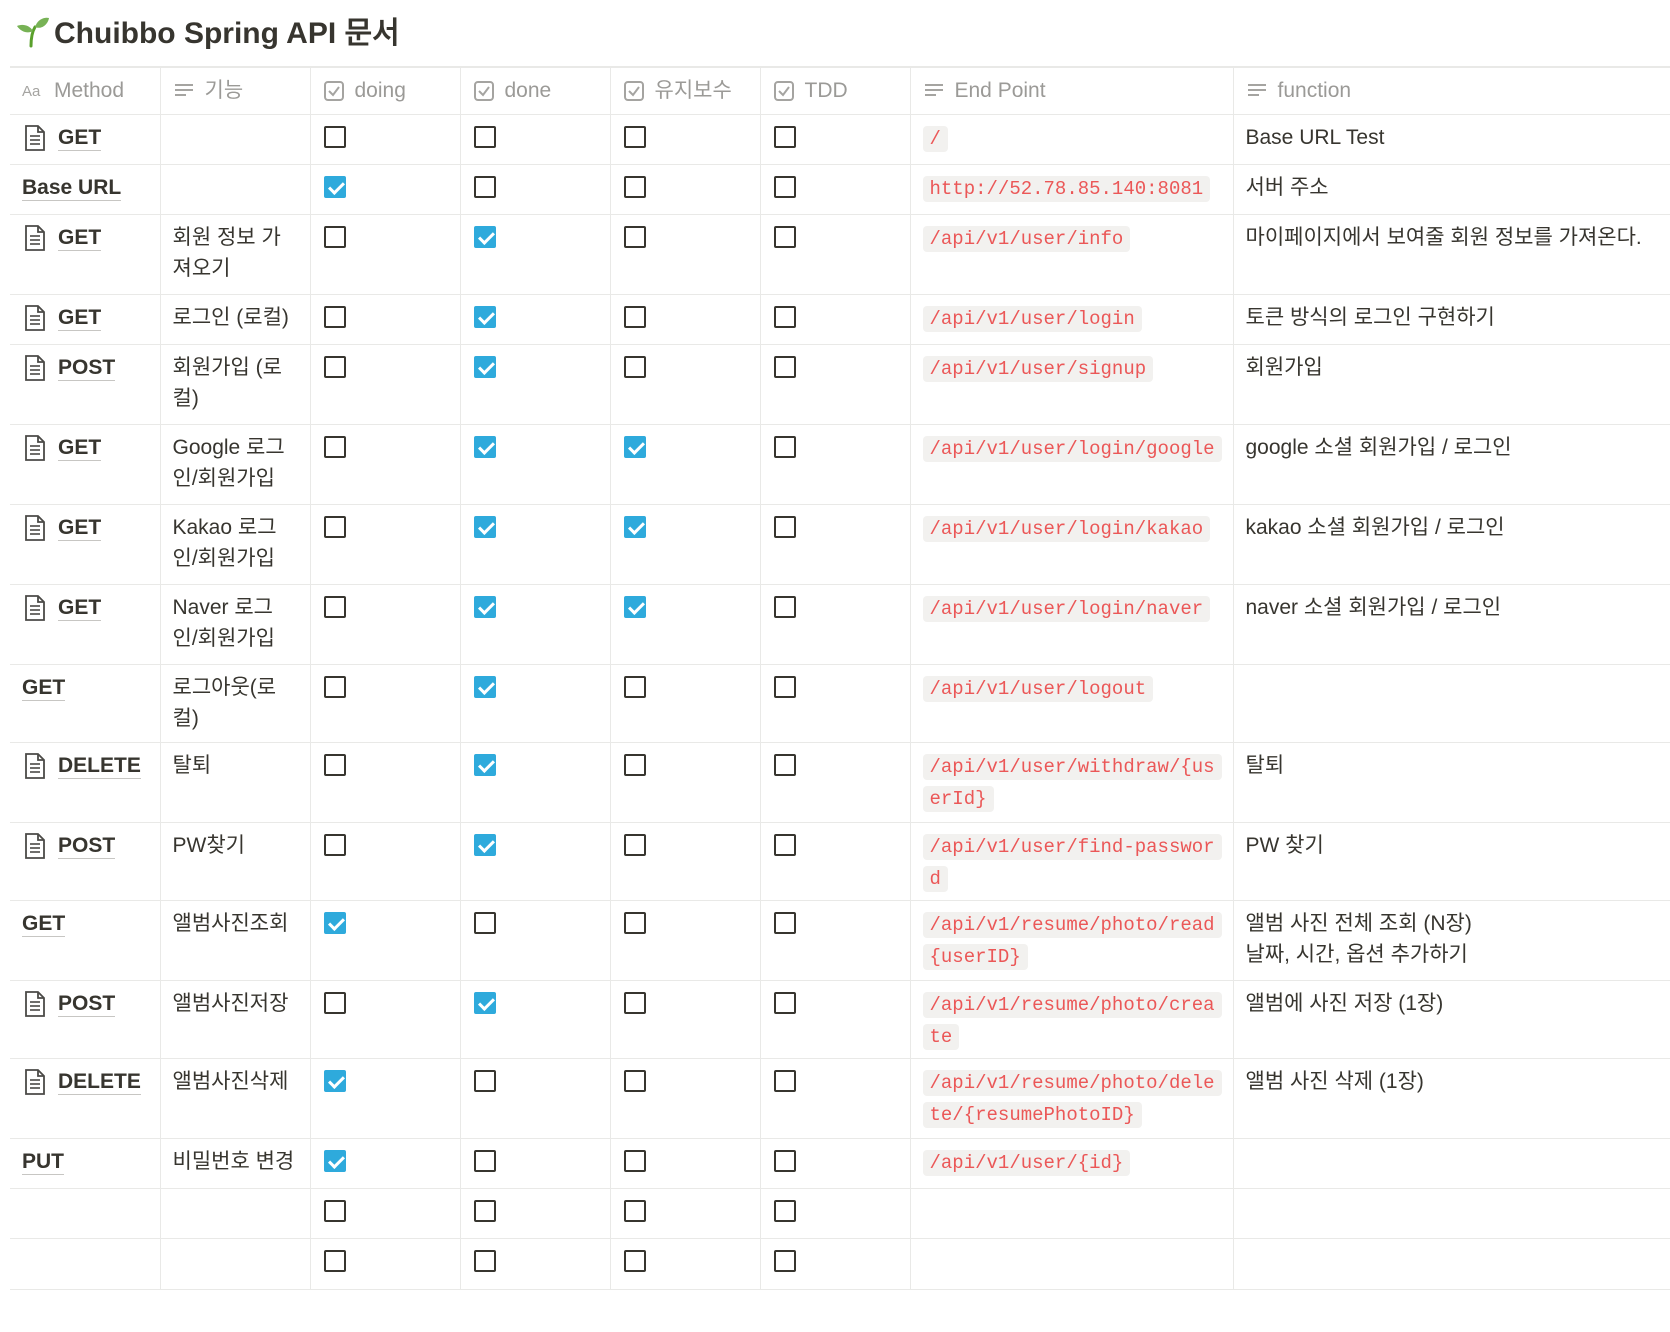  What do you see at coordinates (85, 90) in the screenshot?
I see `column-header-method: Aa Method` at bounding box center [85, 90].